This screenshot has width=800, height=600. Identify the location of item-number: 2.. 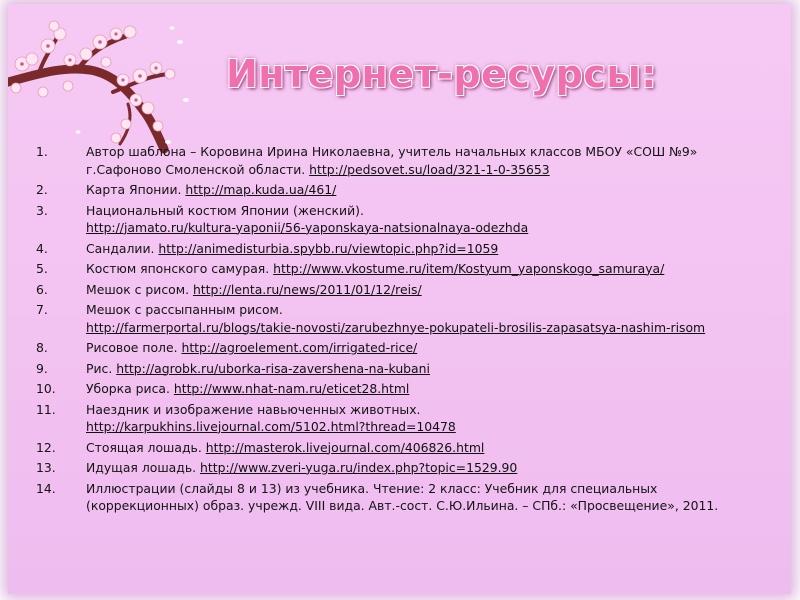
(42, 189).